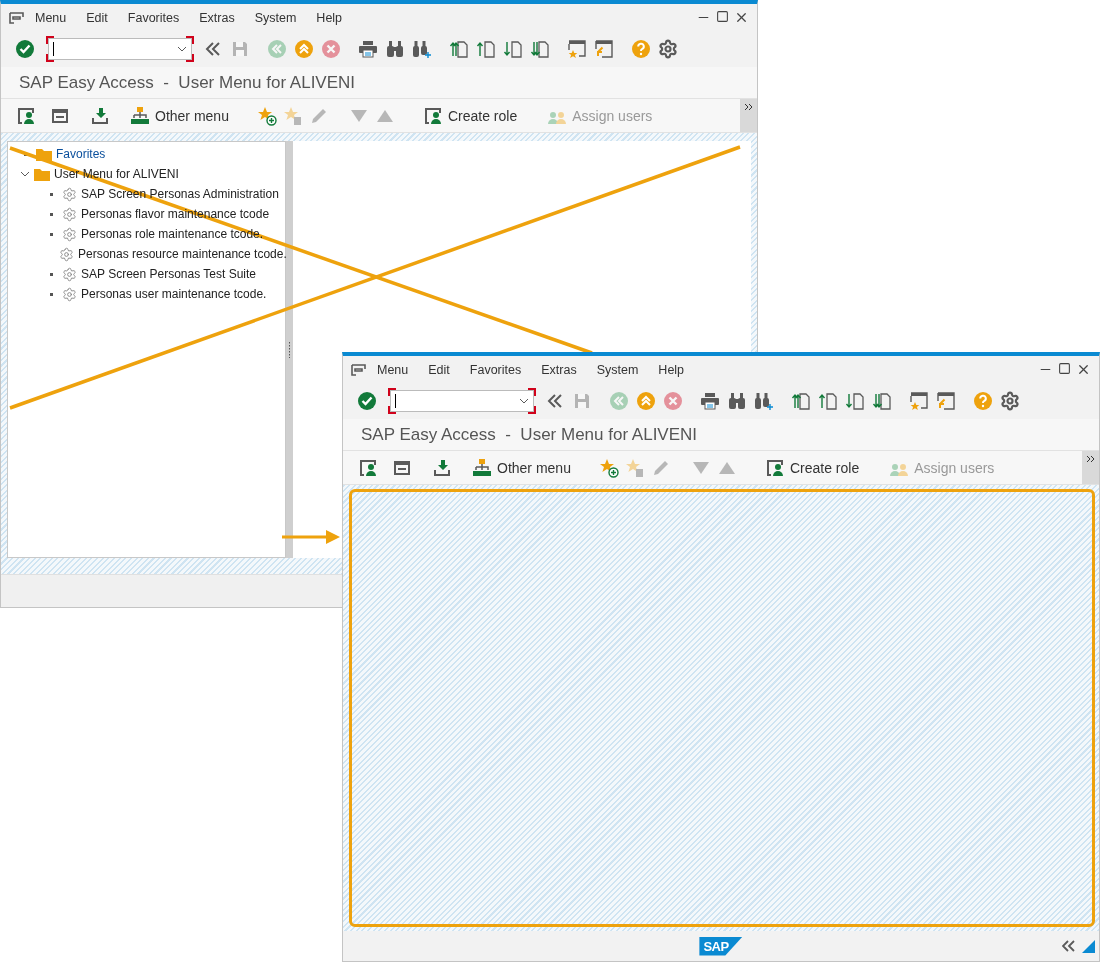  I want to click on grip-icon, so click(289, 349).